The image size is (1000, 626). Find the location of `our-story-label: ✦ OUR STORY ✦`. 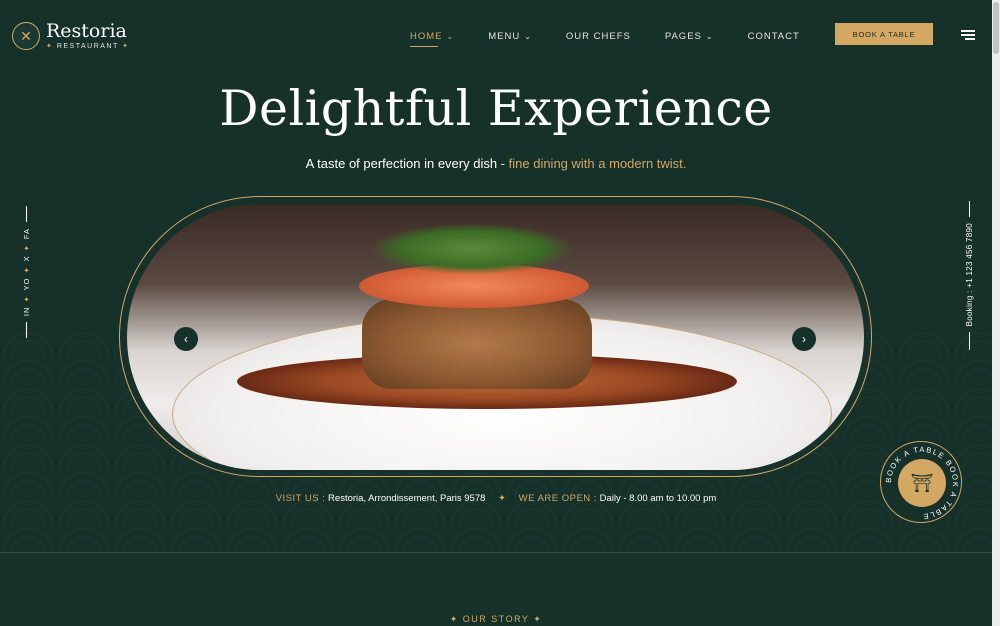

our-story-label: ✦ OUR STORY ✦ is located at coordinates (496, 619).